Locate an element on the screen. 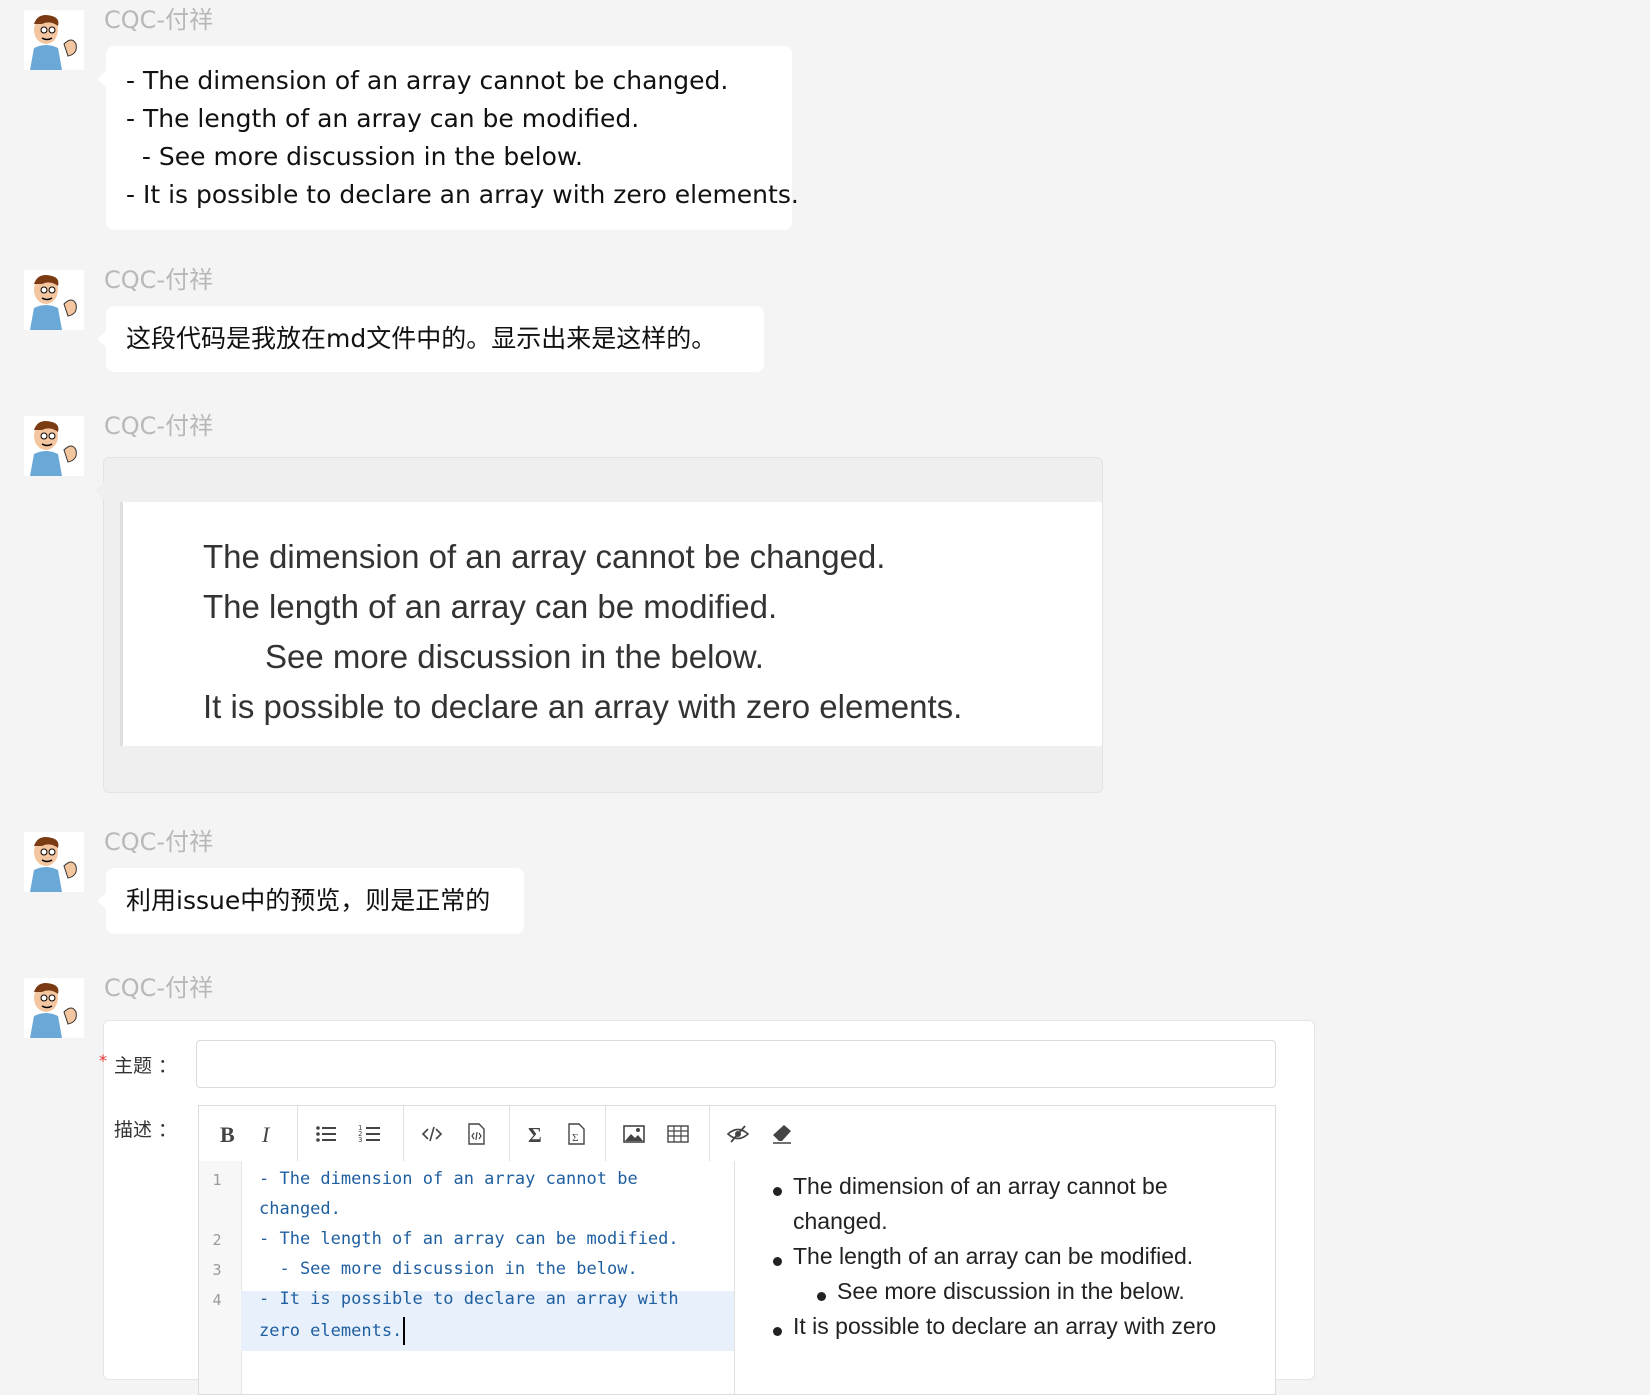 The height and width of the screenshot is (1395, 1650). italic-button: I is located at coordinates (268, 1134).